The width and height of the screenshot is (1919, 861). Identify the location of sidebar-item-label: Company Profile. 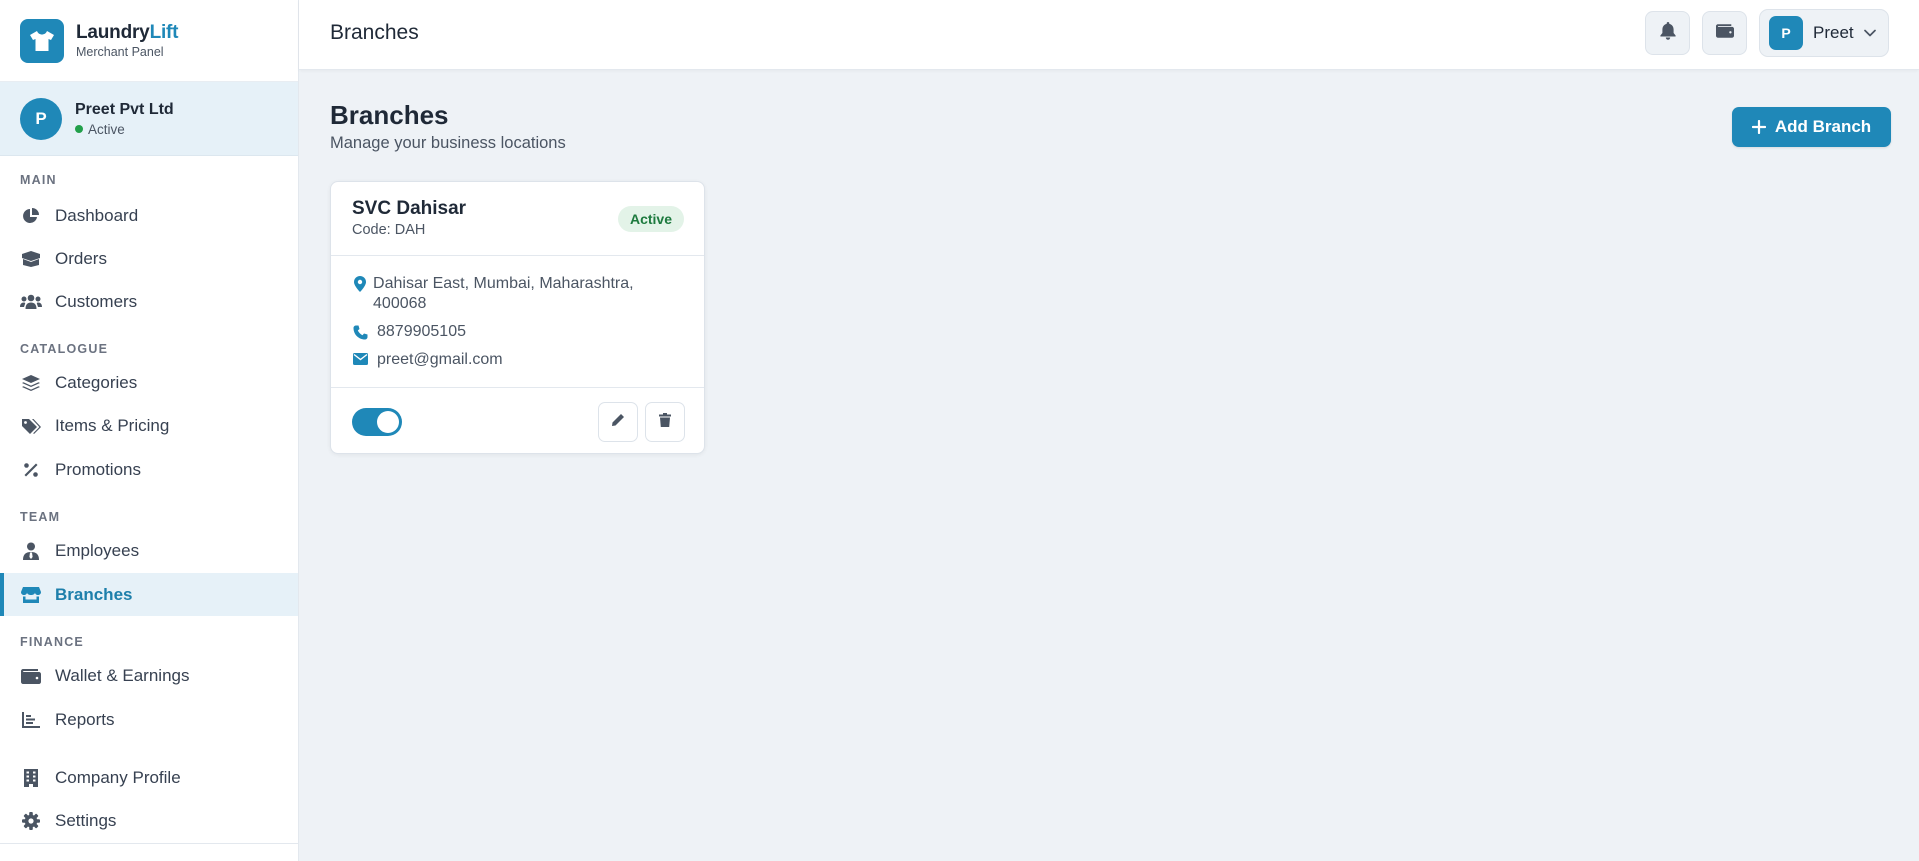
(118, 777).